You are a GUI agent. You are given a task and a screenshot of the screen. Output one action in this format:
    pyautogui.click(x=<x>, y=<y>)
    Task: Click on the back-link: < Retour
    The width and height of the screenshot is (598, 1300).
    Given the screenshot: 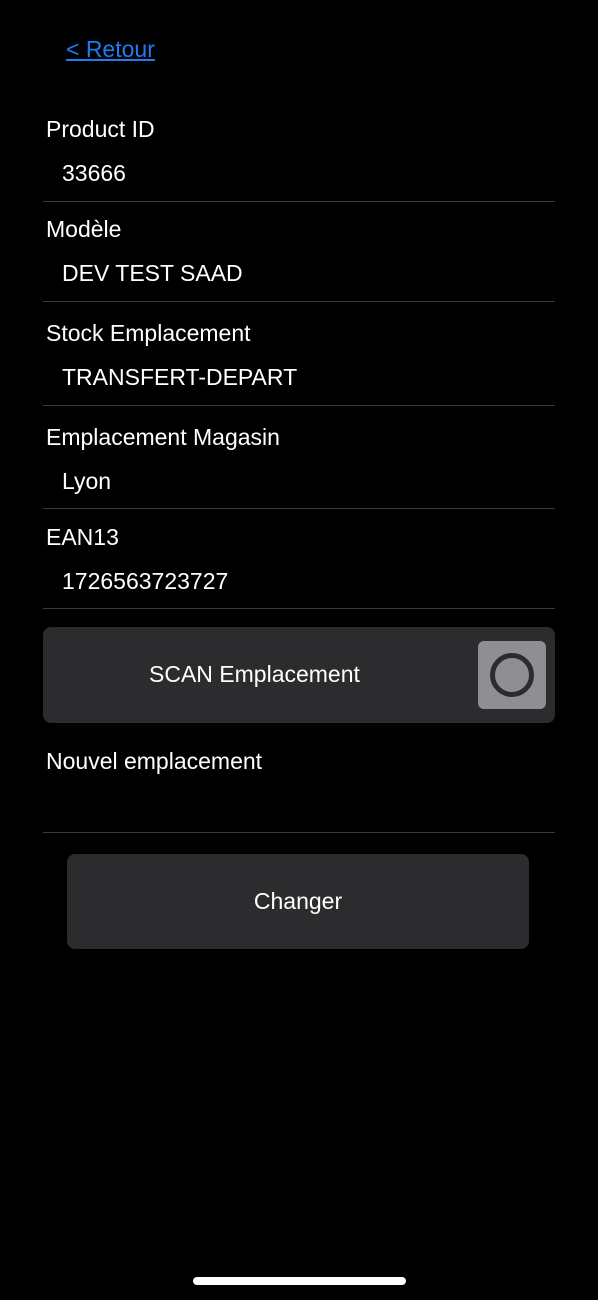 What is the action you would take?
    pyautogui.click(x=110, y=49)
    